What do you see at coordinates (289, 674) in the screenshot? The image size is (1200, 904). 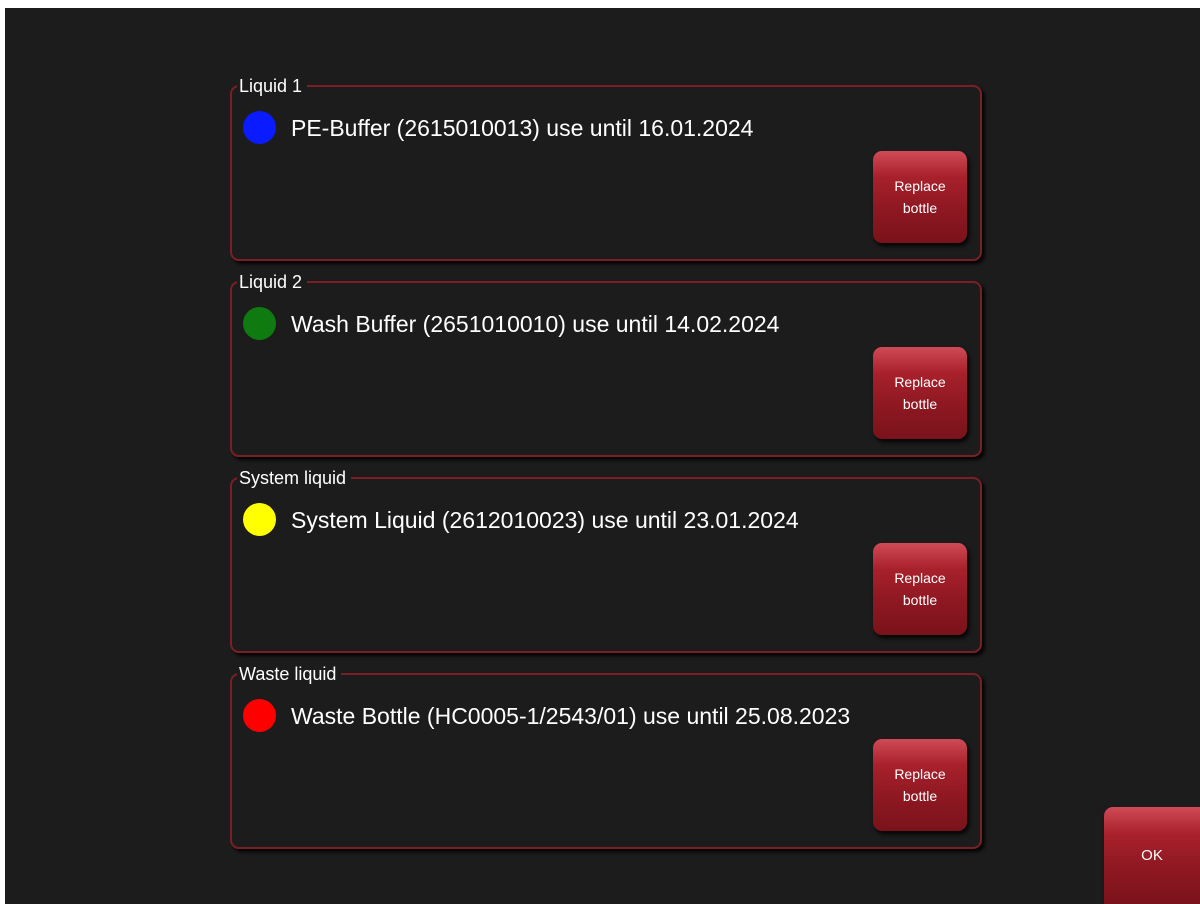 I see `group-title: Waste liquid` at bounding box center [289, 674].